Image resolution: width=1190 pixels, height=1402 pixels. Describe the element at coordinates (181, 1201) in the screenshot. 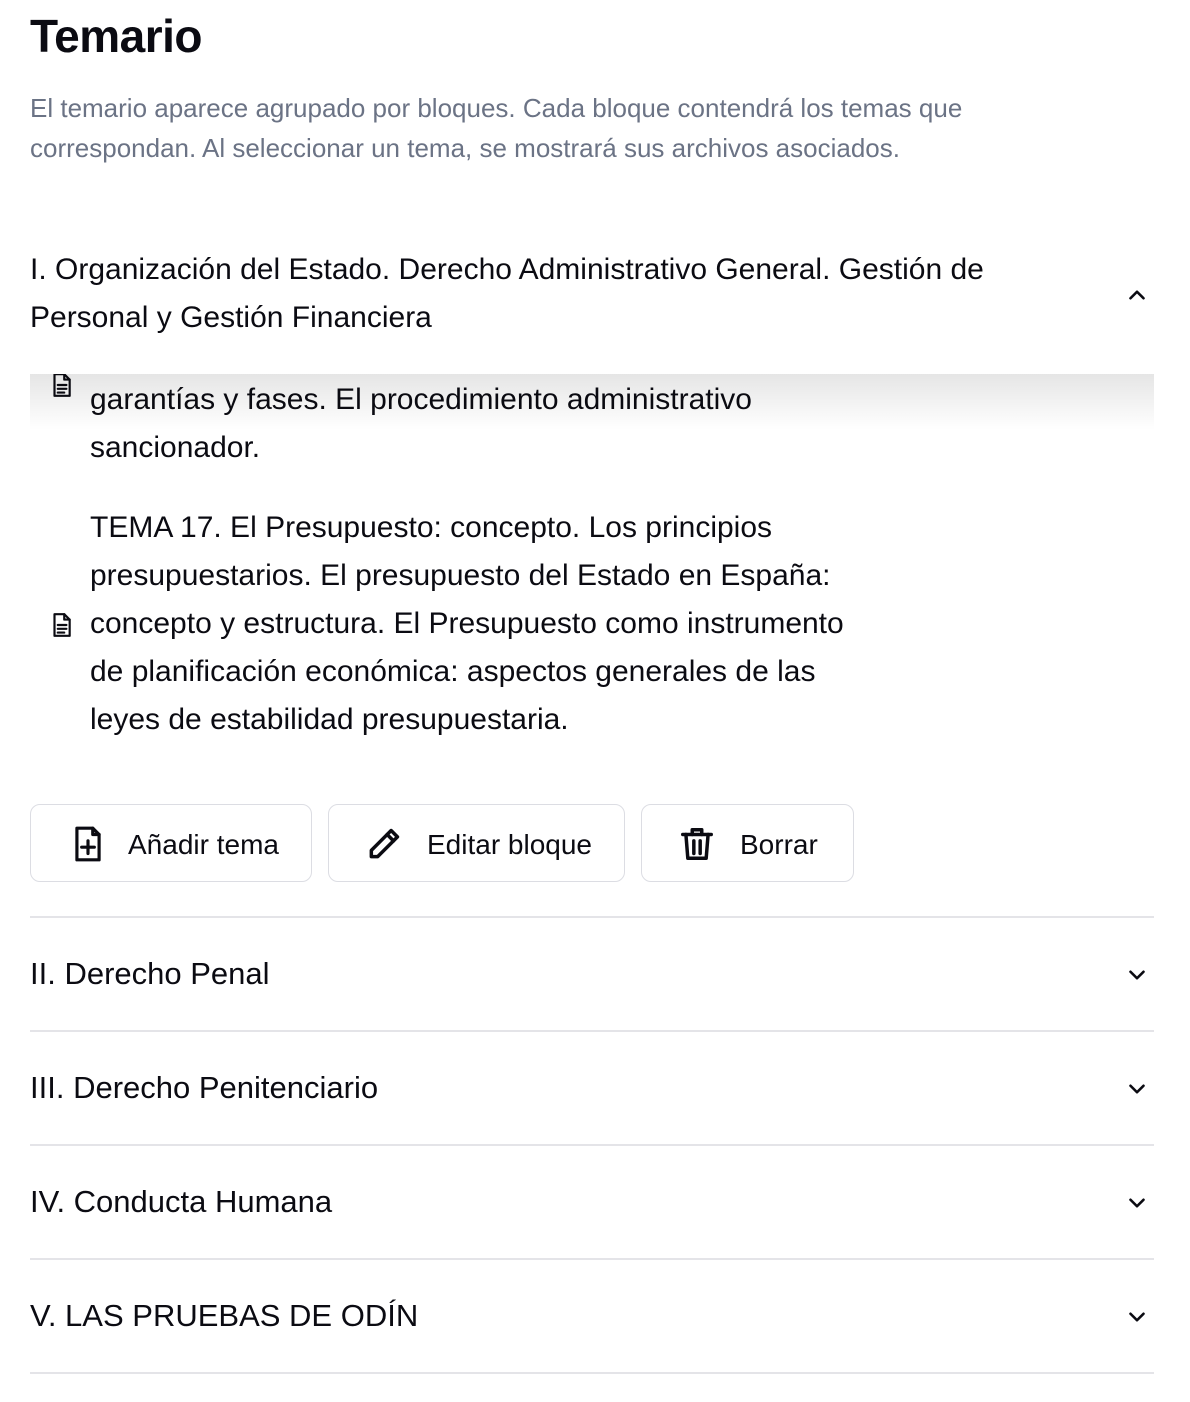

I see `block-title: IV. Conducta Humana` at that location.